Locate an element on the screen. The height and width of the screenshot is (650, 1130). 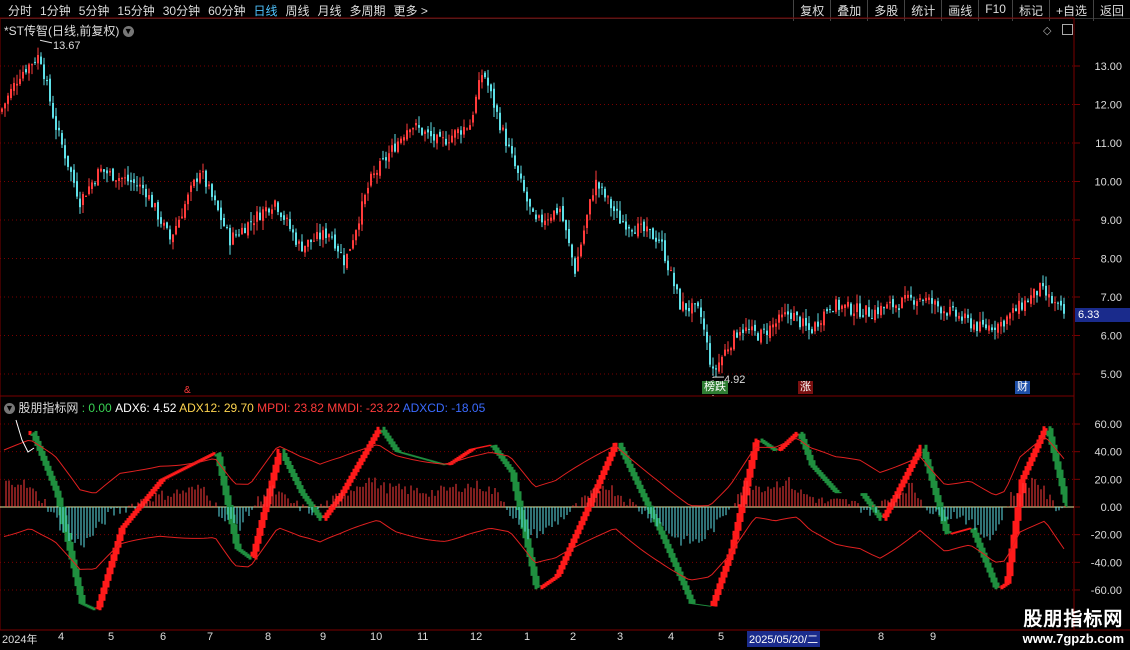
y-tick-label-7: 6.00 is located at coordinates (1111, 337).